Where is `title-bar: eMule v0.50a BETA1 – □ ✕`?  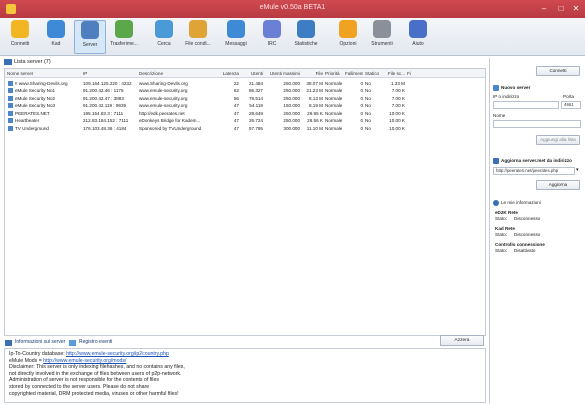 title-bar: eMule v0.50a BETA1 – □ ✕ is located at coordinates (292, 9).